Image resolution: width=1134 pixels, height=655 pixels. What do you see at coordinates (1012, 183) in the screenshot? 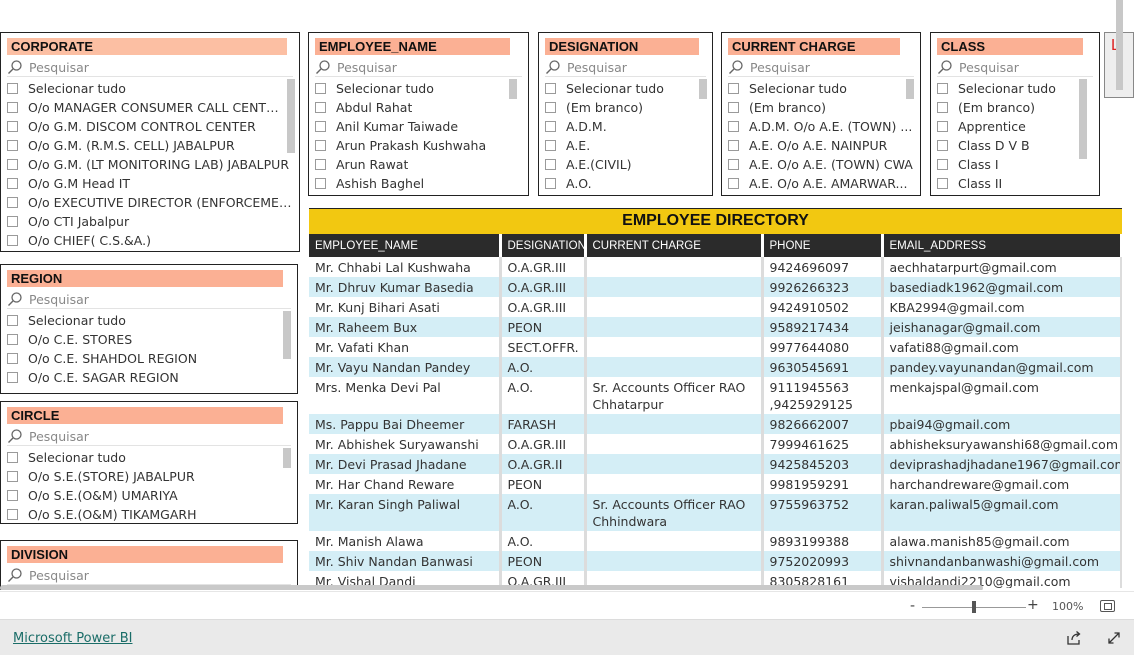
I see `slicer-item: Class II` at bounding box center [1012, 183].